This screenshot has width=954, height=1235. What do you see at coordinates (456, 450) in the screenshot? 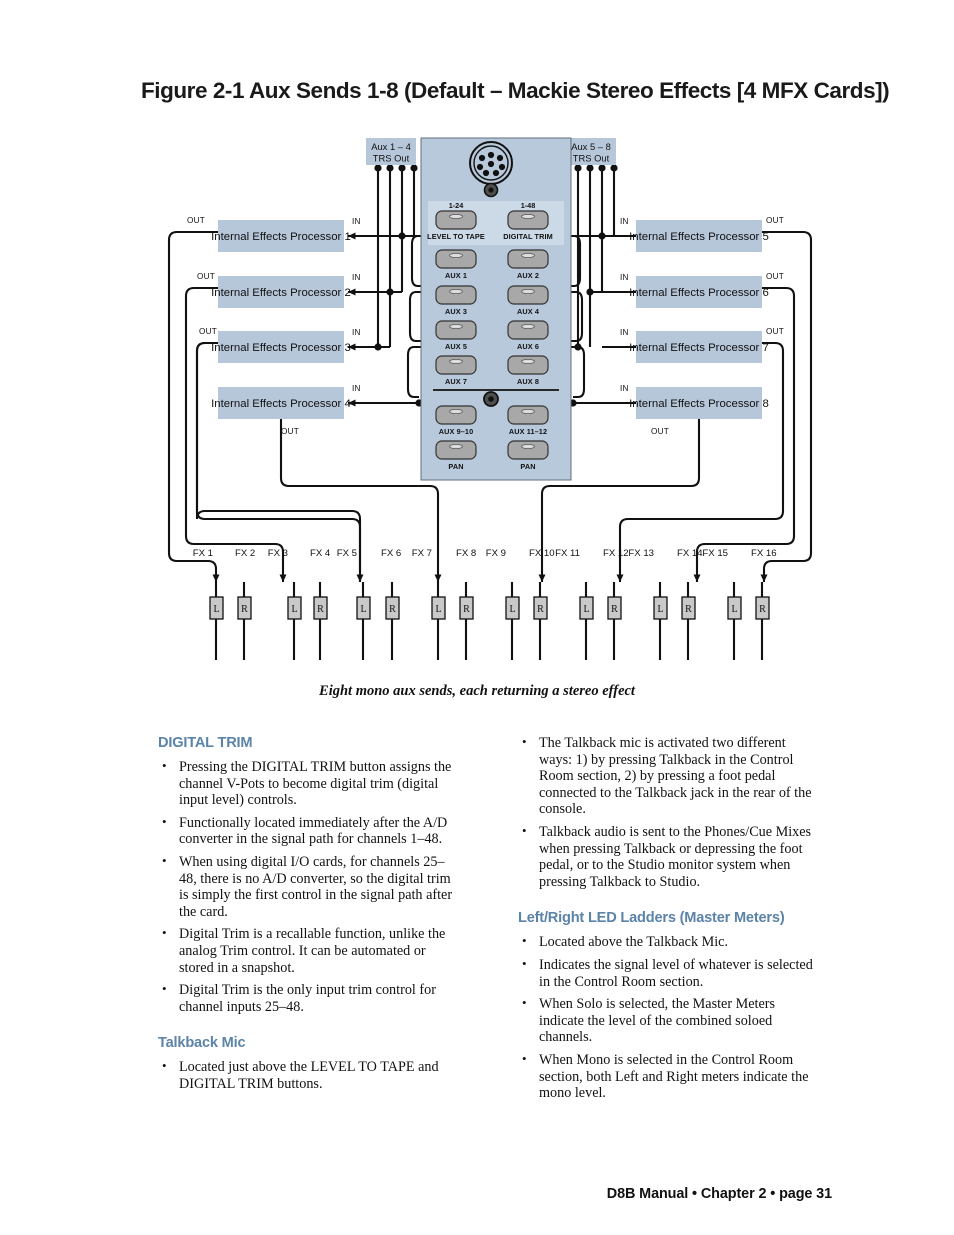
I see `panel-button-pan-left` at bounding box center [456, 450].